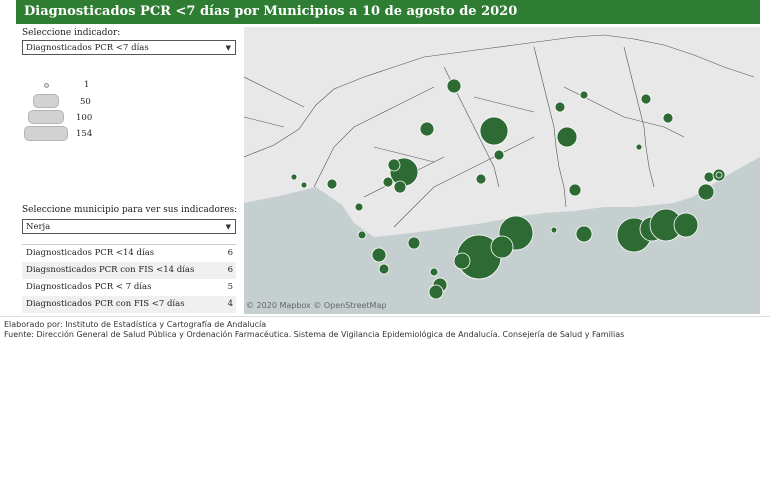  I want to click on municipality-select-value: Nerja, so click(38, 227).